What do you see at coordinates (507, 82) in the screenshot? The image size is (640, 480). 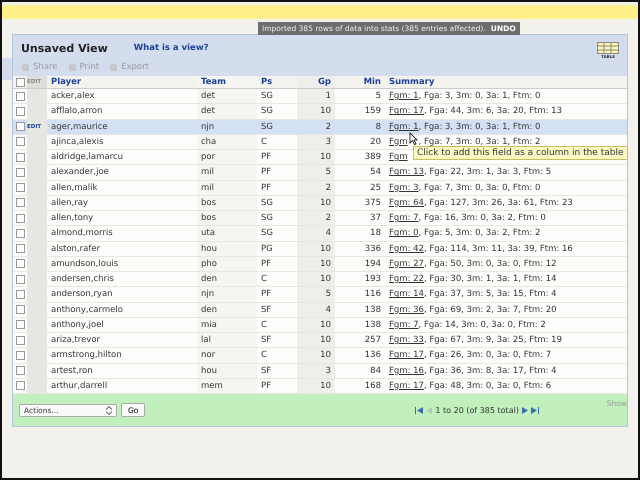 I see `column-header: Summary` at bounding box center [507, 82].